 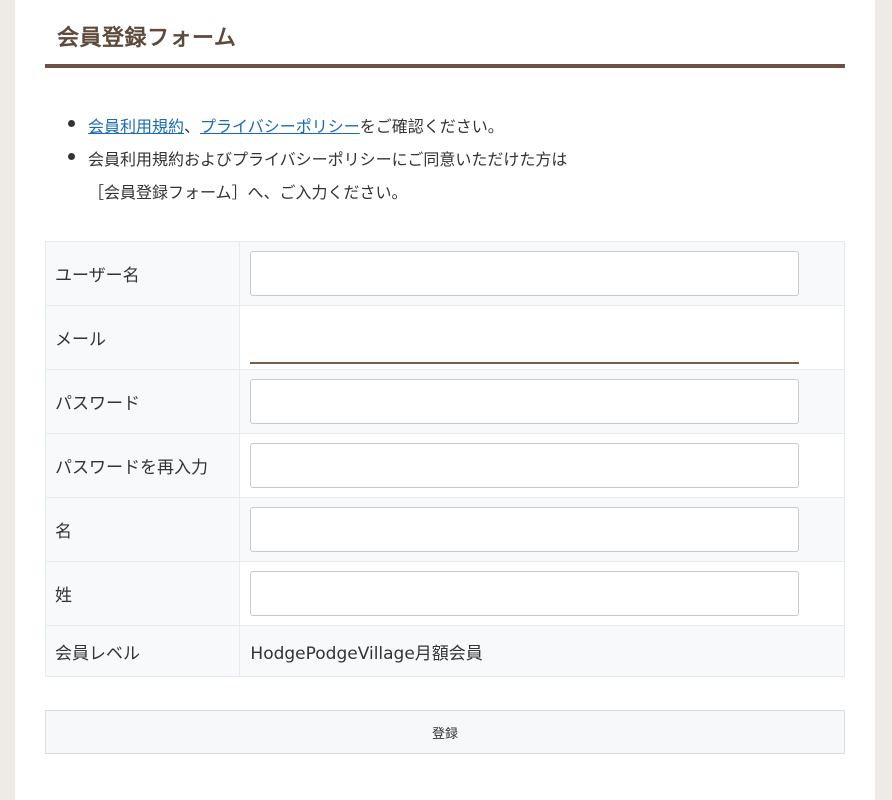 I want to click on email-row: メール, so click(x=444, y=337).